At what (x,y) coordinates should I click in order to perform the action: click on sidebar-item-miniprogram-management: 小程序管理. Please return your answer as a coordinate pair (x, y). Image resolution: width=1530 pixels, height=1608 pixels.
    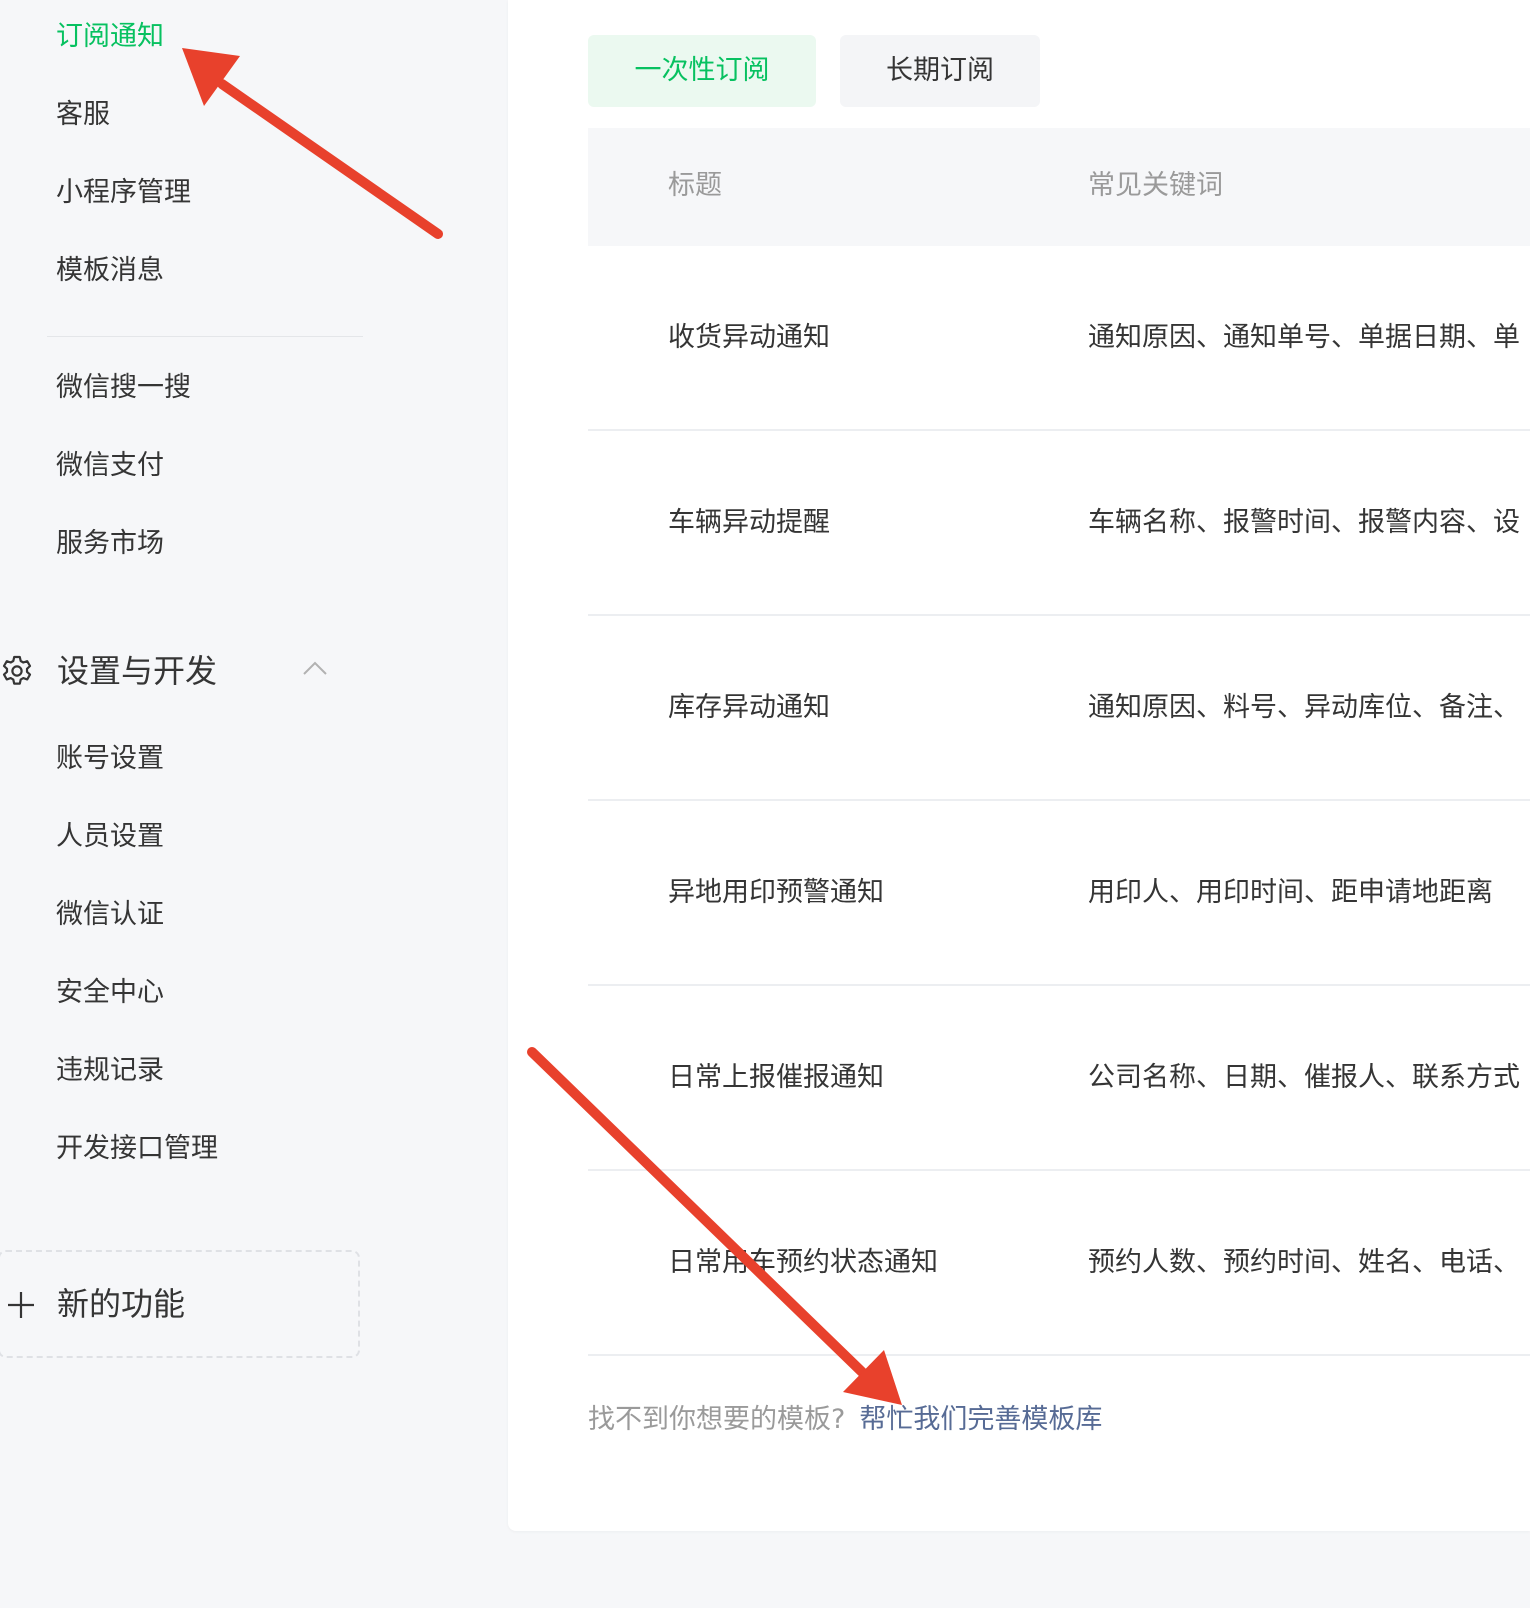
    Looking at the image, I should click on (123, 193).